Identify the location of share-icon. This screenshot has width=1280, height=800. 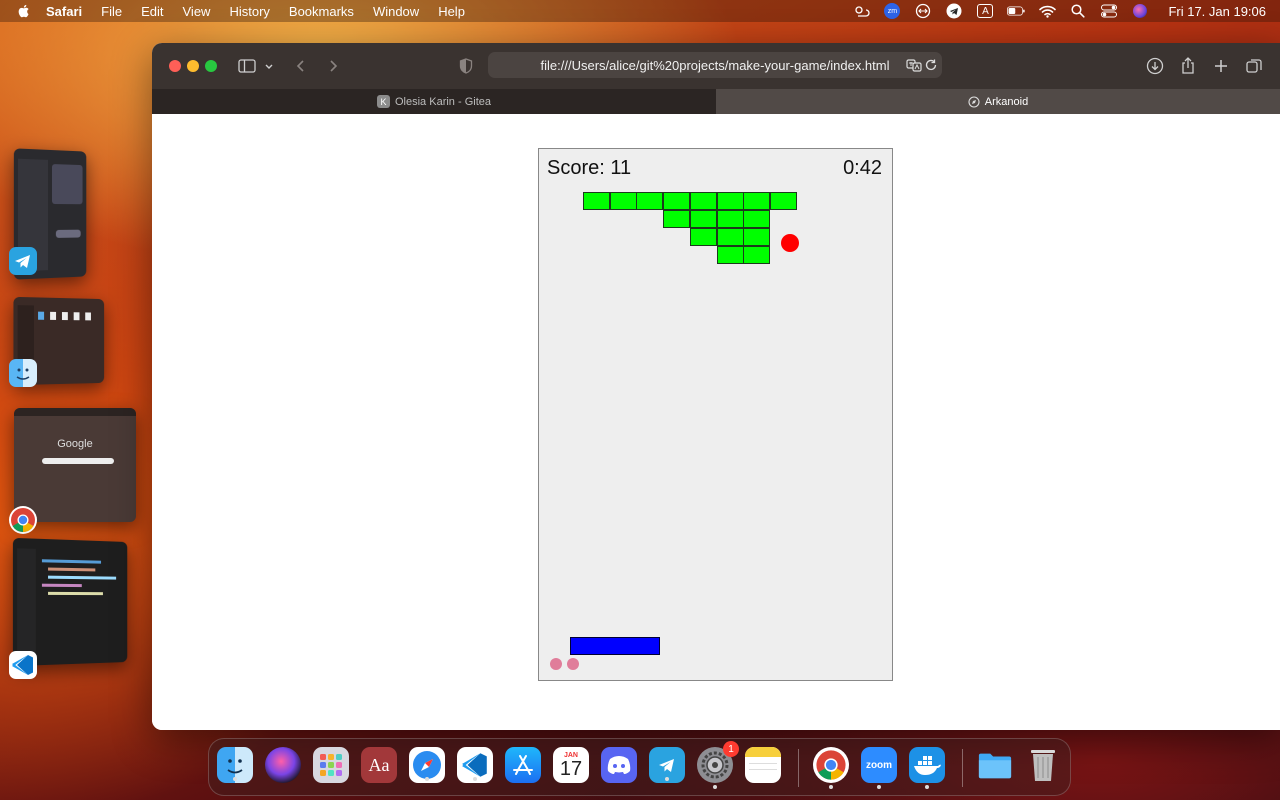
(1188, 66).